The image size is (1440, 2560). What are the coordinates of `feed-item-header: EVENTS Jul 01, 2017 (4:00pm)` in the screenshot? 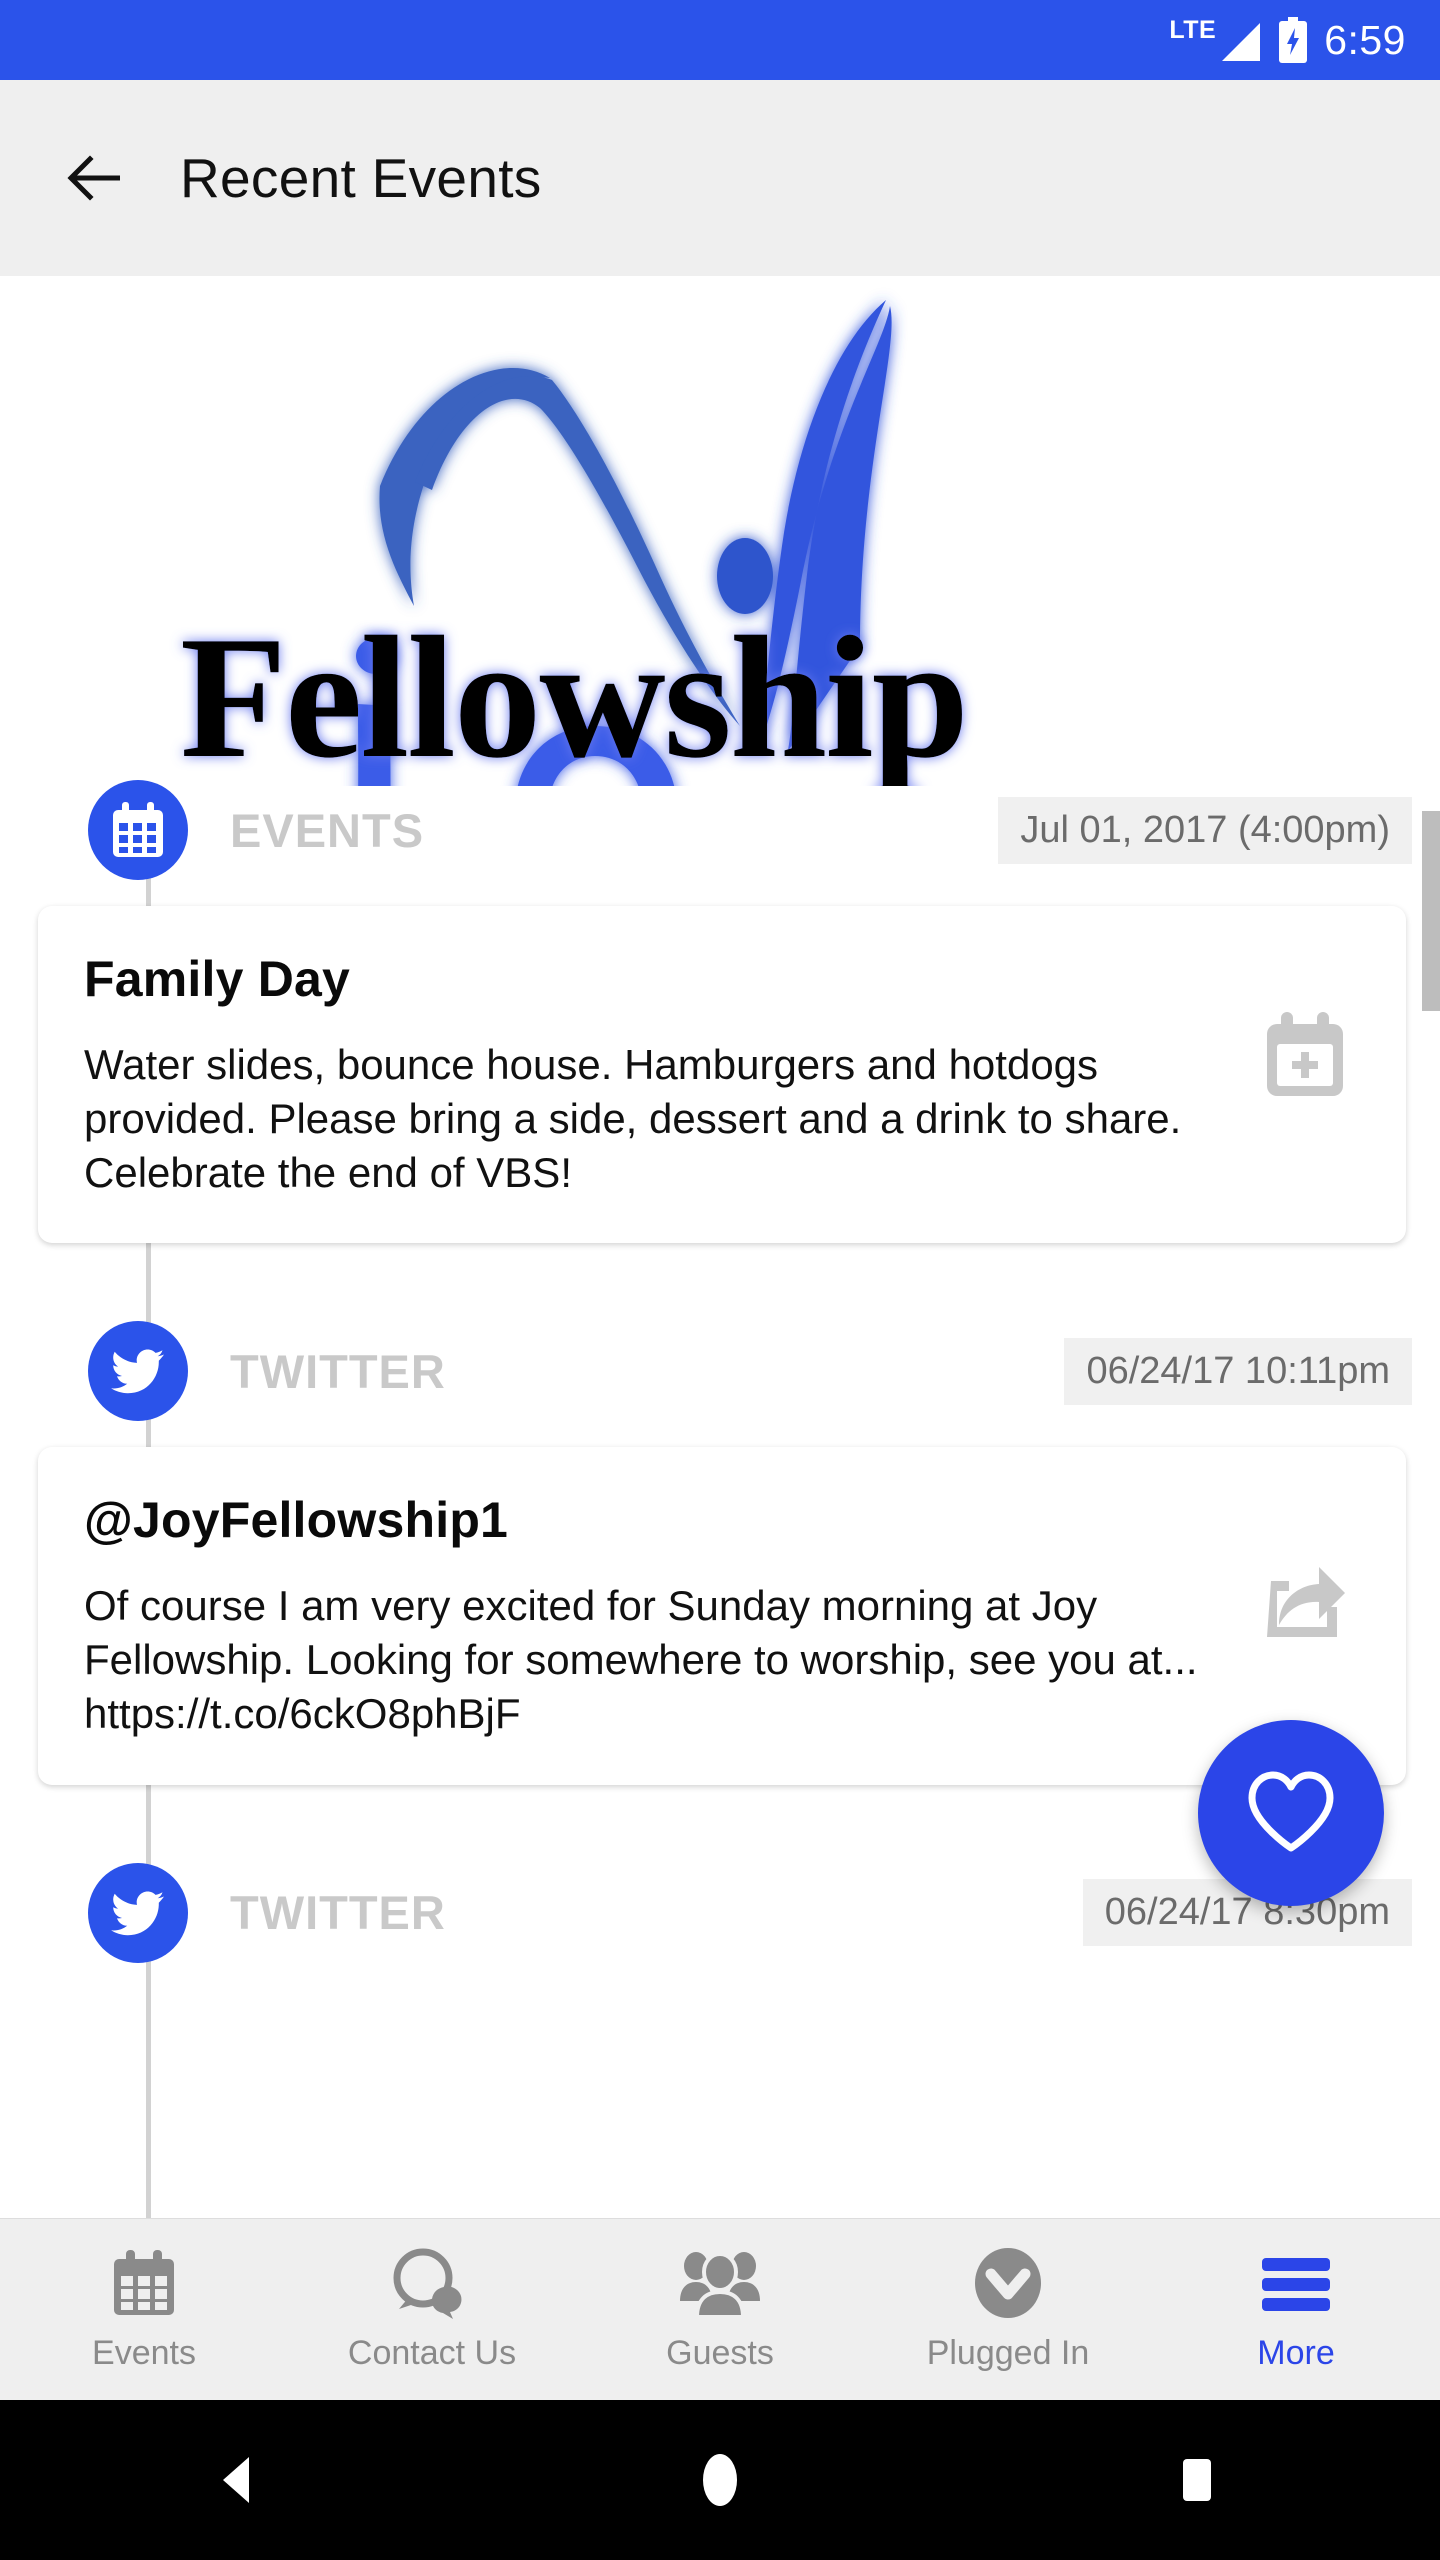 It's located at (720, 830).